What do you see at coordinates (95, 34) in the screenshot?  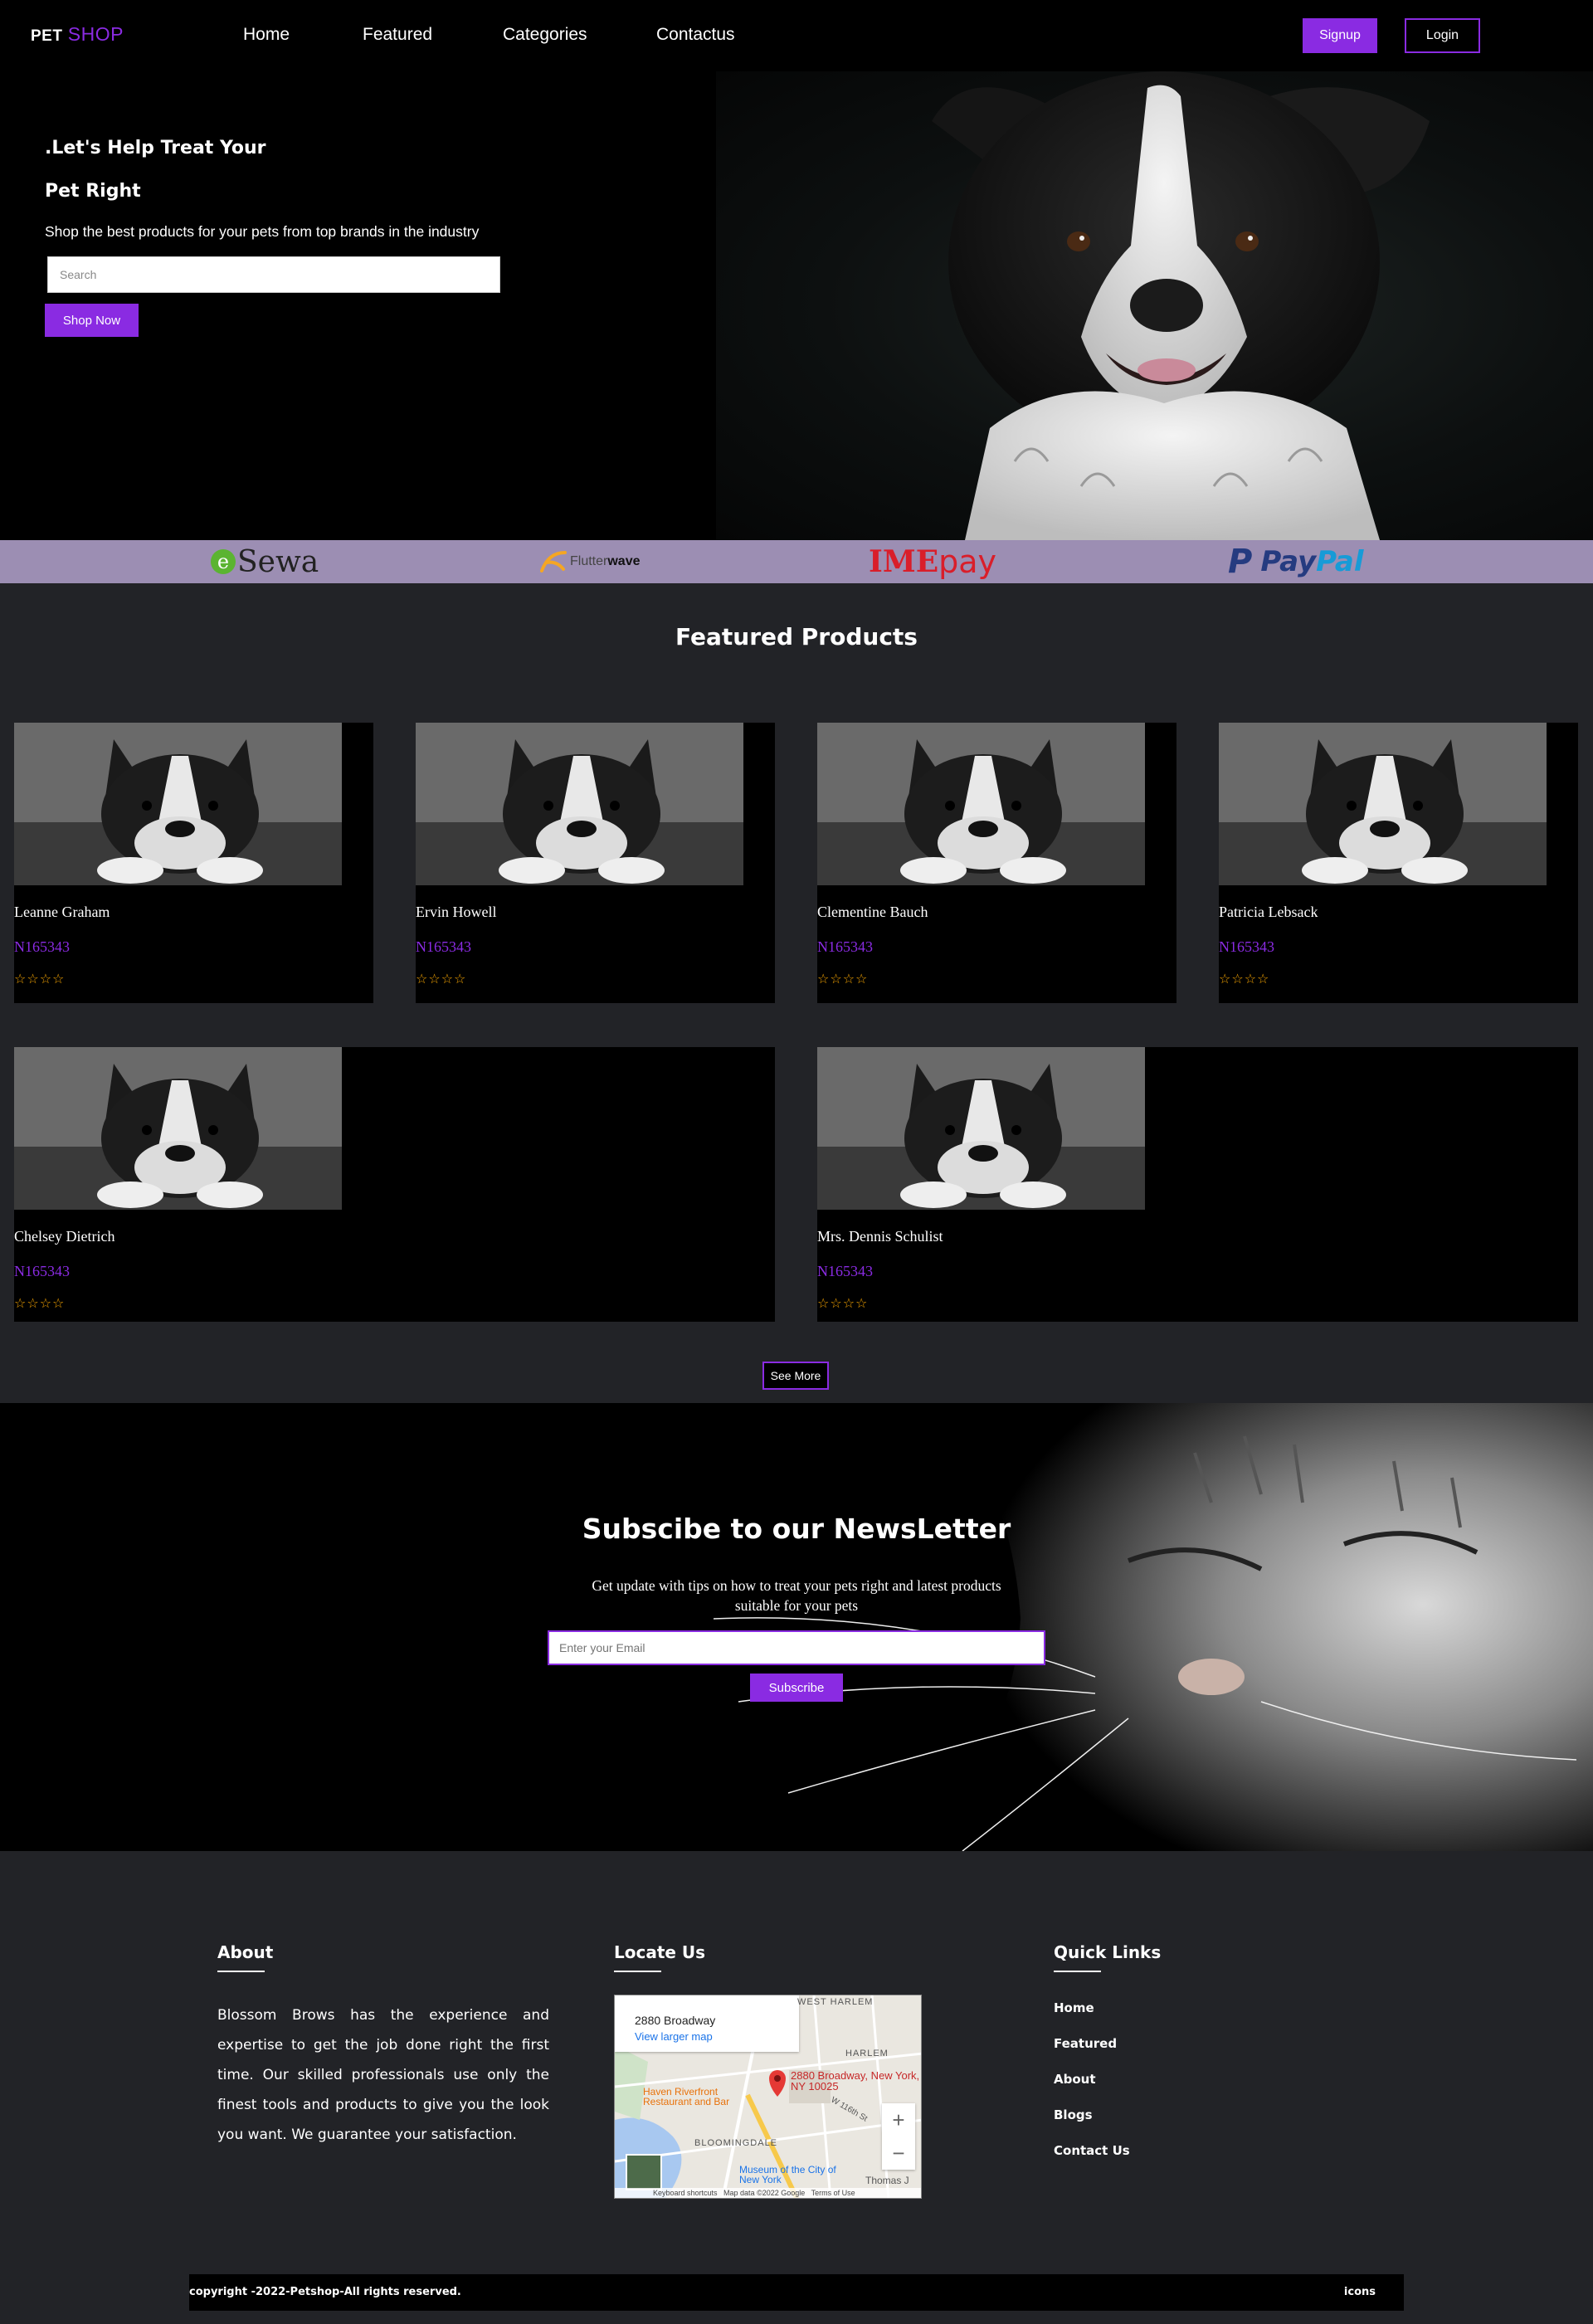 I see `logo-shop-text: SHOP` at bounding box center [95, 34].